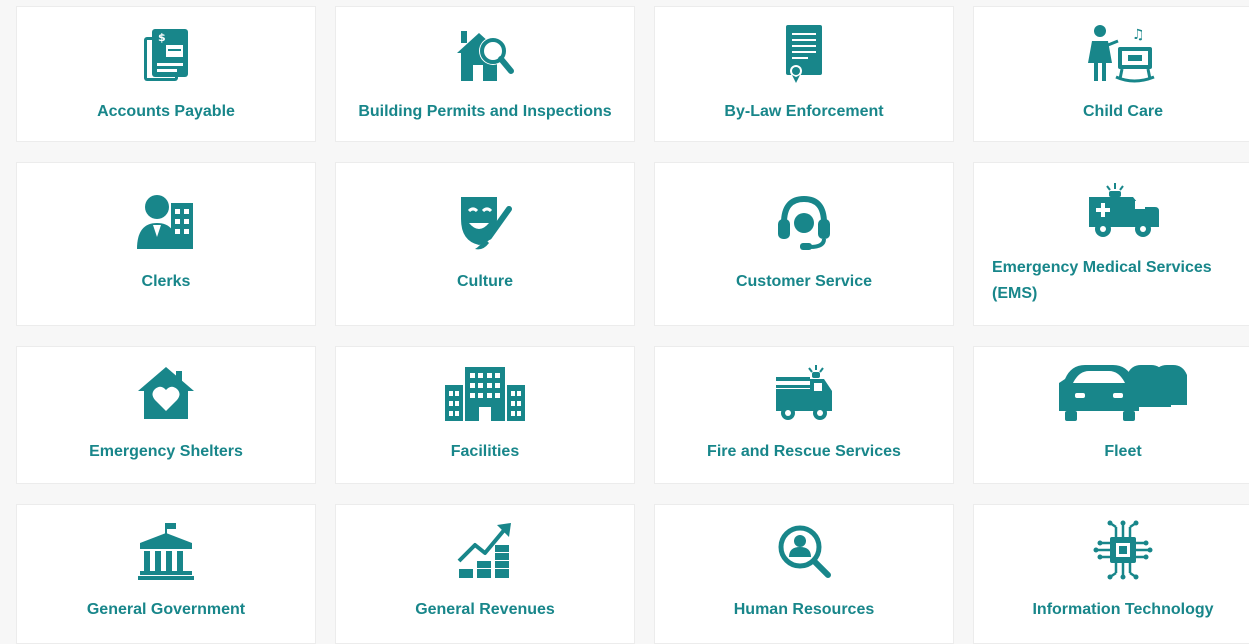 The image size is (1249, 644). What do you see at coordinates (485, 56) in the screenshot?
I see `house-magnifier-icon` at bounding box center [485, 56].